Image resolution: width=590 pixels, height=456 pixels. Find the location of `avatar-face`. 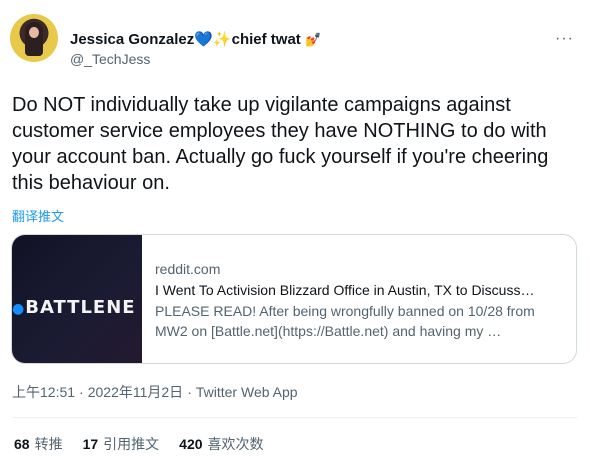

avatar-face is located at coordinates (34, 32).